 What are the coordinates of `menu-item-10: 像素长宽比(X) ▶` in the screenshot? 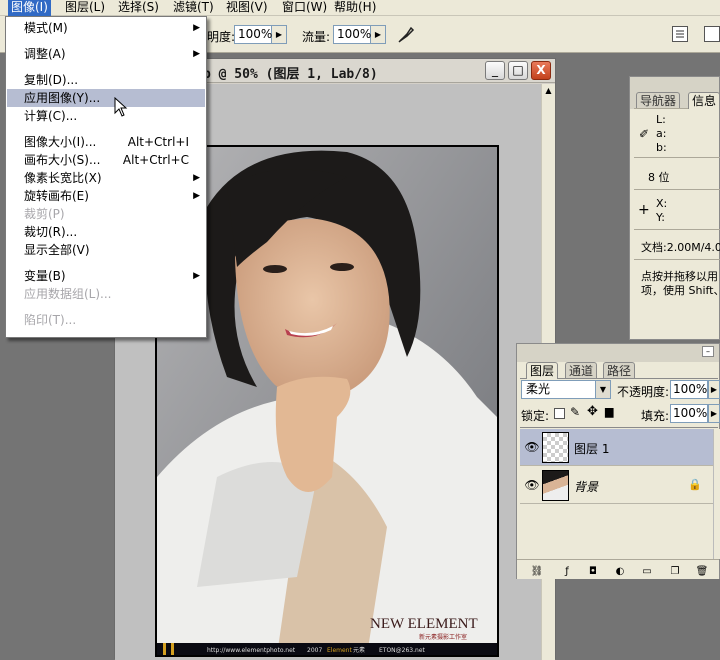 It's located at (106, 178).